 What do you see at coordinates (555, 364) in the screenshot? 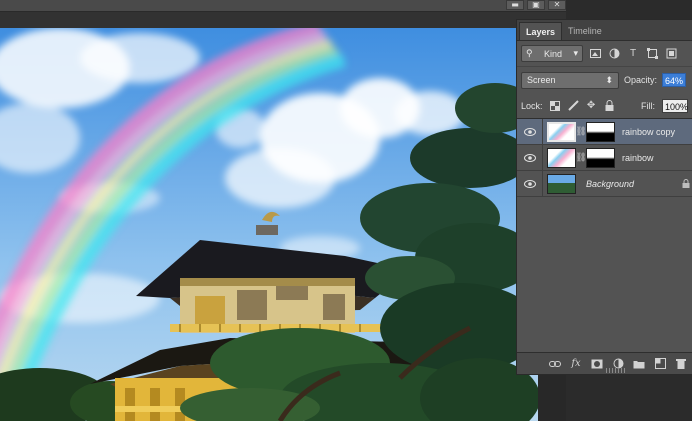
I see `link-layers-icon` at bounding box center [555, 364].